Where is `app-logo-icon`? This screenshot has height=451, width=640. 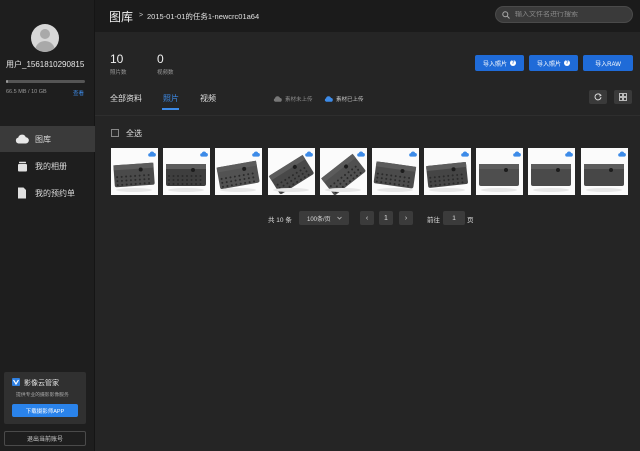 app-logo-icon is located at coordinates (16, 382).